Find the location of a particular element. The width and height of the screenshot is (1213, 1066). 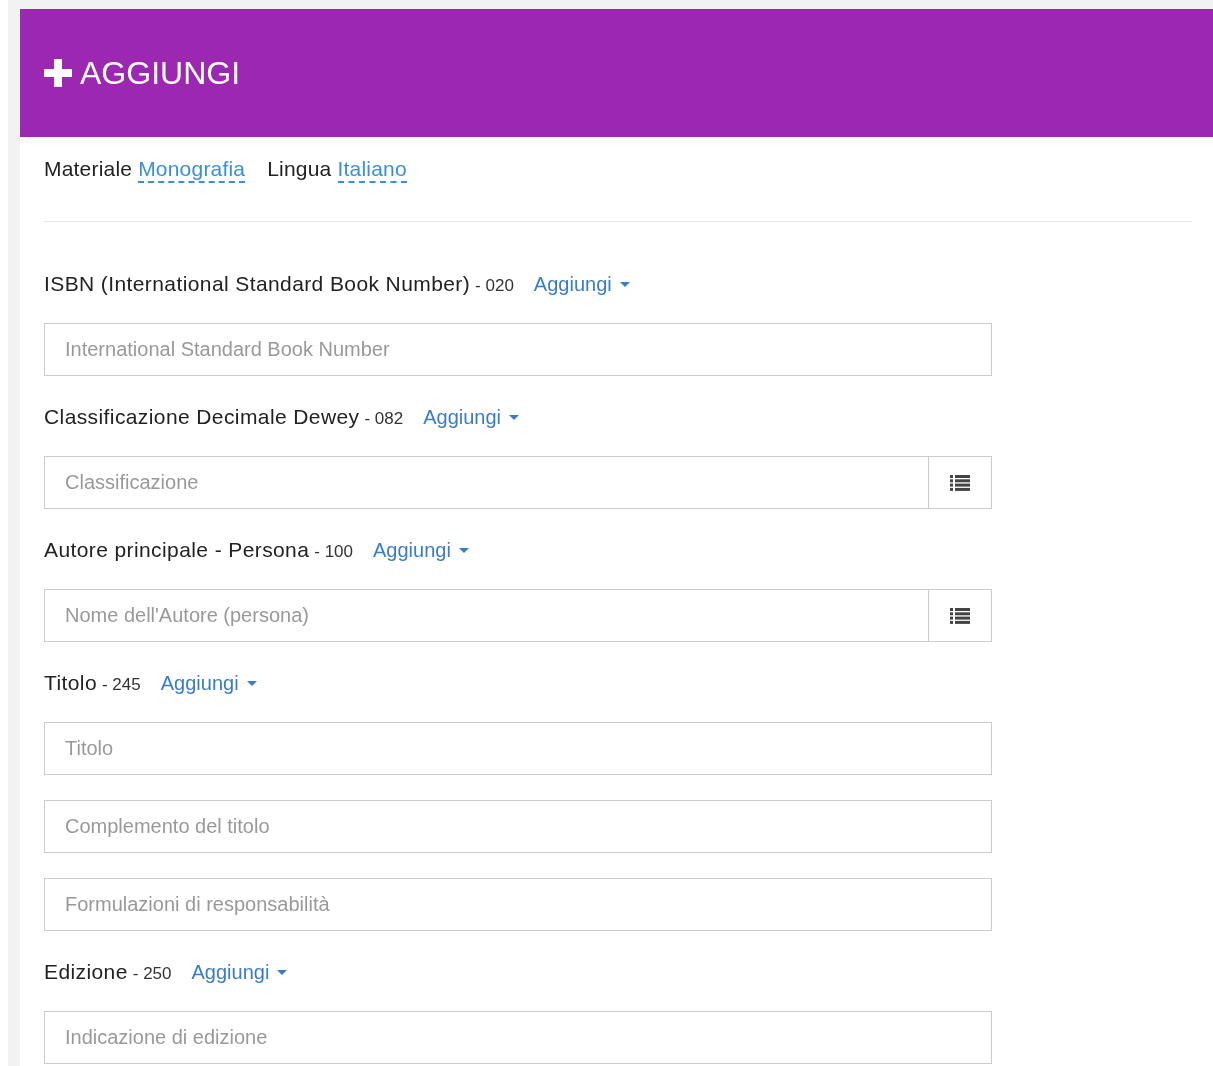

form-title: AGGIUNGI is located at coordinates (160, 73).